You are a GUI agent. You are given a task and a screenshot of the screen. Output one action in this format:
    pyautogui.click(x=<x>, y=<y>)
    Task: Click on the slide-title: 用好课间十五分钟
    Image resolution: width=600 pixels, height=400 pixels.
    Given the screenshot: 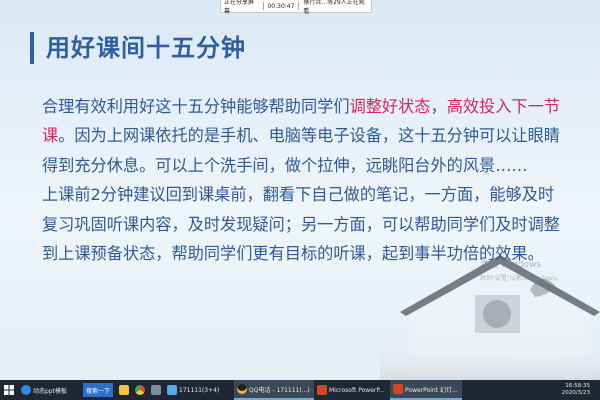 What is the action you would take?
    pyautogui.click(x=146, y=48)
    